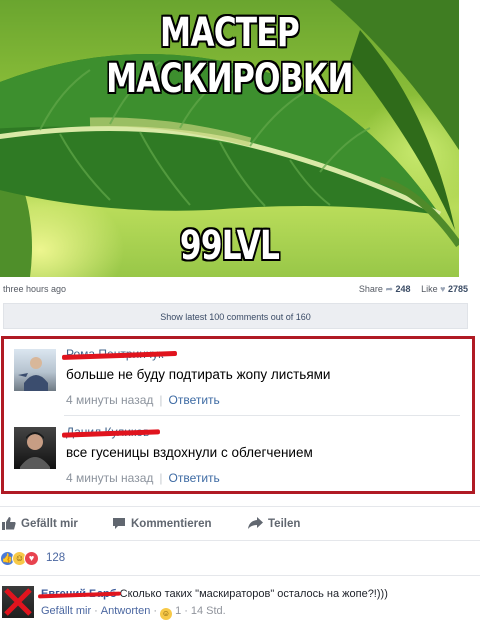 The image size is (480, 623). Describe the element at coordinates (189, 452) in the screenshot. I see `comment-text: все гусеницы вздохнули с облегчением` at that location.